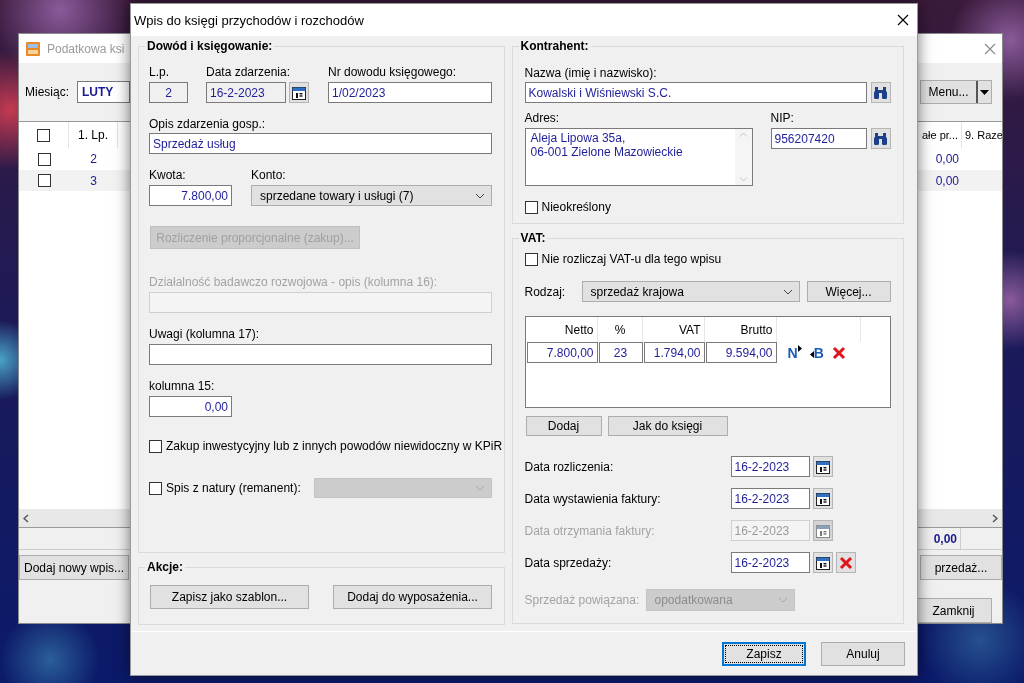 This screenshot has width=1024, height=683. I want to click on dialog-button: Anuluj, so click(863, 654).